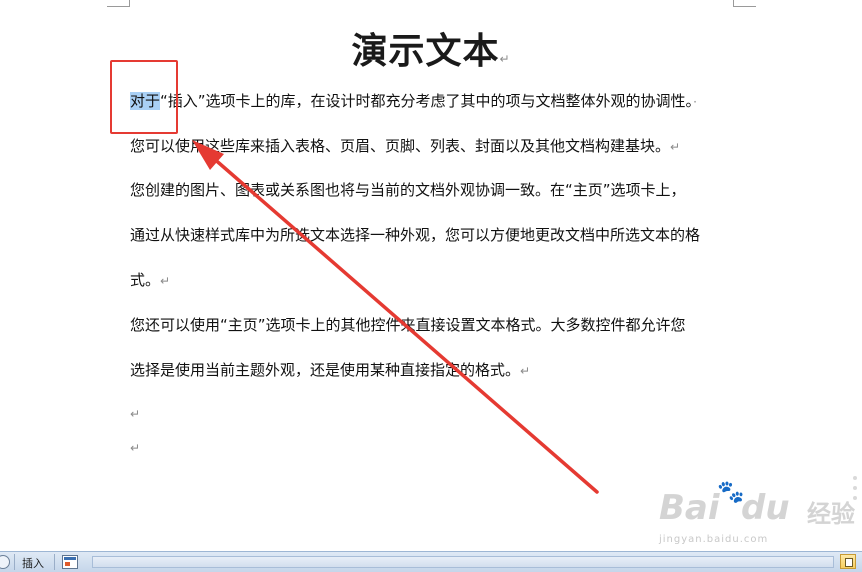 The height and width of the screenshot is (572, 862). What do you see at coordinates (831, 514) in the screenshot?
I see `watermark-jingyan: 经验` at bounding box center [831, 514].